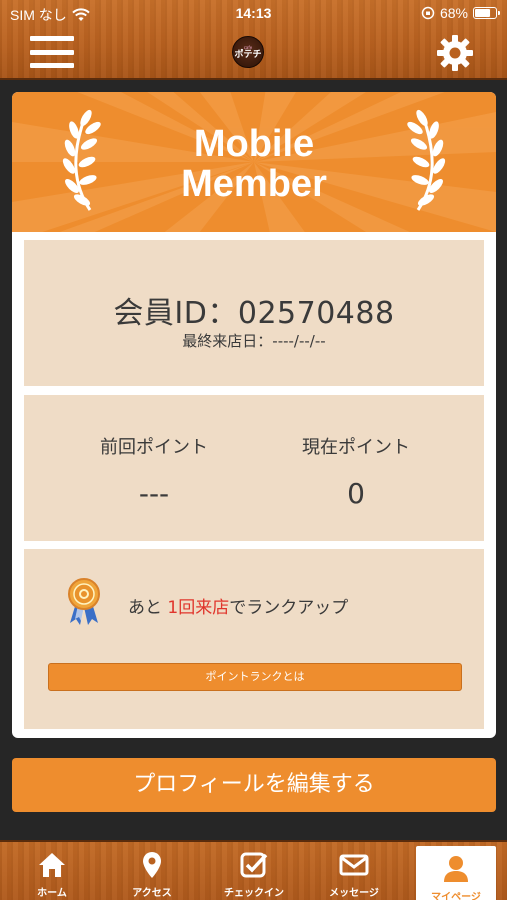 The width and height of the screenshot is (507, 900). Describe the element at coordinates (253, 13) in the screenshot. I see `status-bar: SIM なし 14:13 68%` at that location.